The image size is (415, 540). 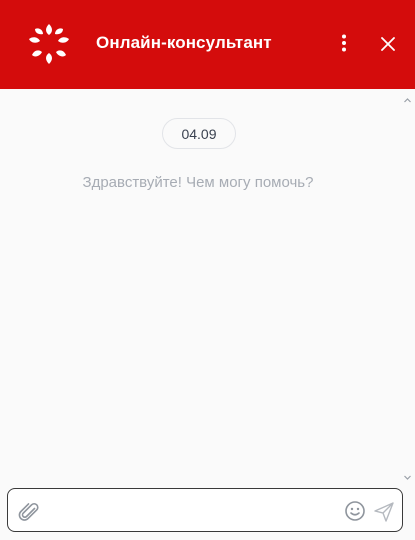 What do you see at coordinates (192, 510) in the screenshot?
I see `message-input` at bounding box center [192, 510].